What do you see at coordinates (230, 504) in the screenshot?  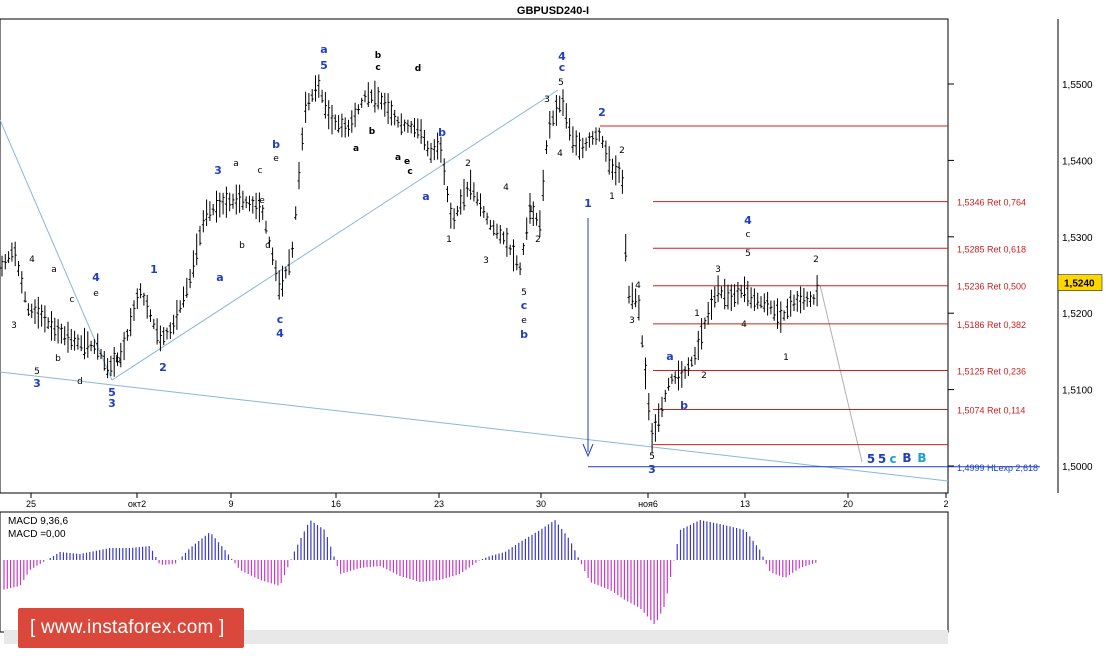 I see `x-tick-label: 9` at bounding box center [230, 504].